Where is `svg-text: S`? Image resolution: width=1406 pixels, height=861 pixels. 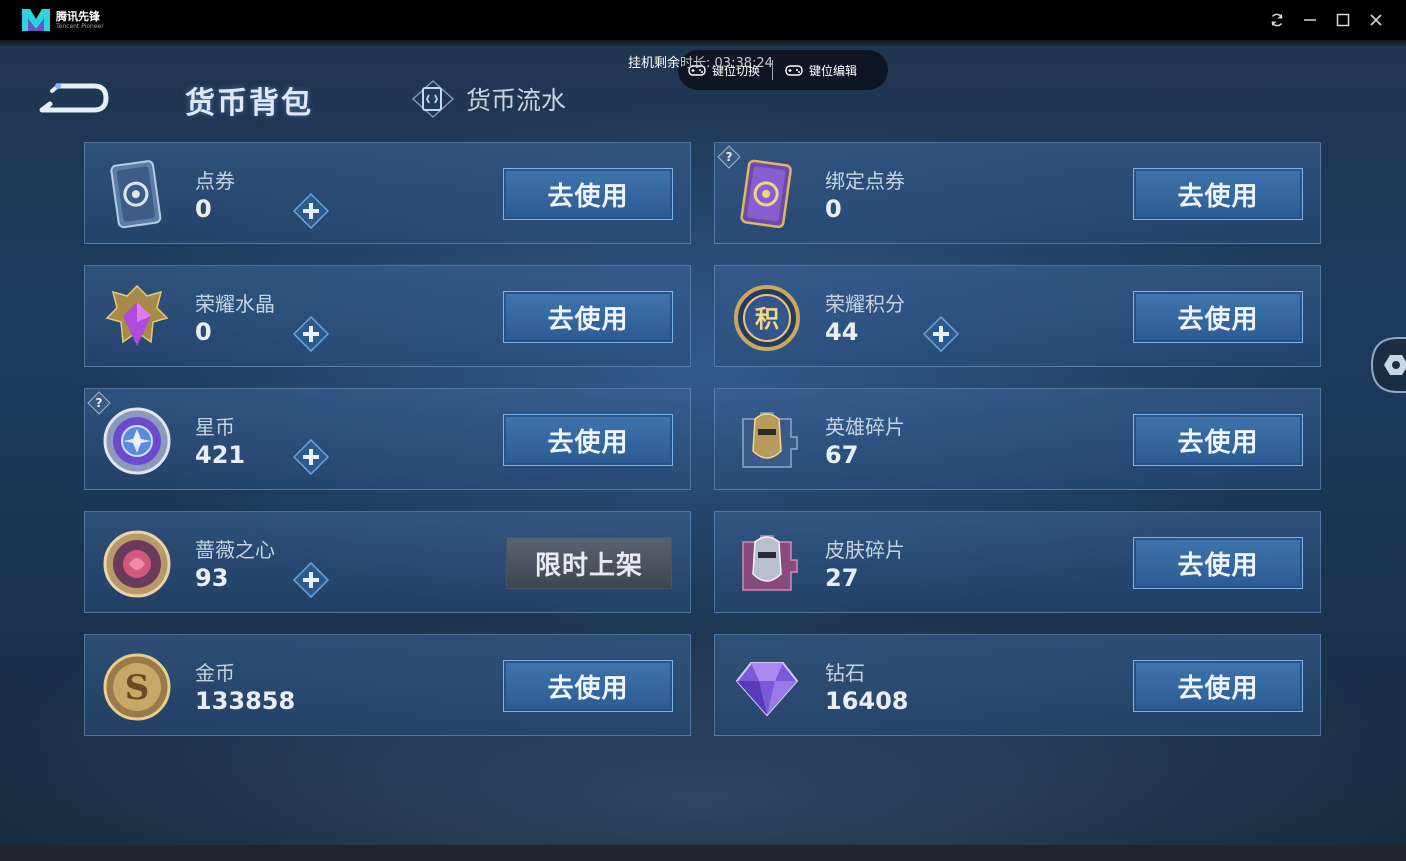
svg-text: S is located at coordinates (137, 688).